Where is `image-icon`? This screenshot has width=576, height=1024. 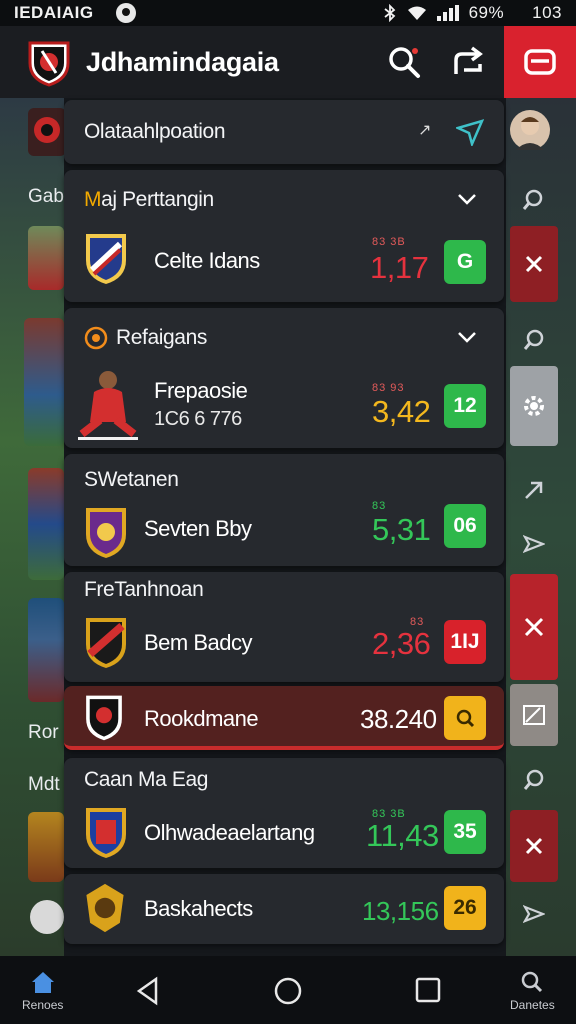 image-icon is located at coordinates (534, 715).